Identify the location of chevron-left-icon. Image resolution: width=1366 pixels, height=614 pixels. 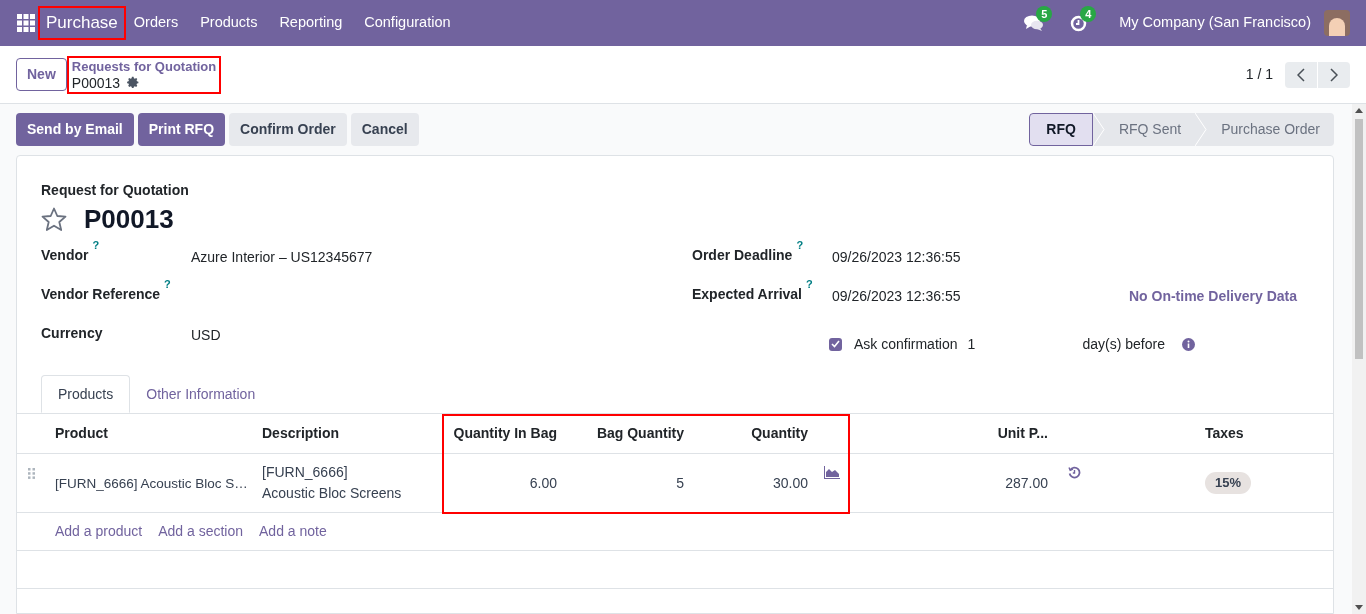
(1301, 74).